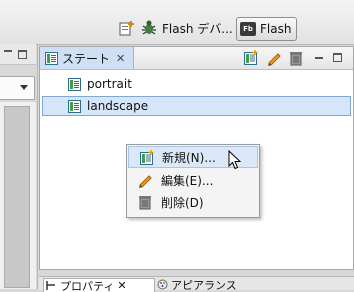 This screenshot has height=292, width=354. What do you see at coordinates (196, 106) in the screenshot?
I see `list-item-state: landscape` at bounding box center [196, 106].